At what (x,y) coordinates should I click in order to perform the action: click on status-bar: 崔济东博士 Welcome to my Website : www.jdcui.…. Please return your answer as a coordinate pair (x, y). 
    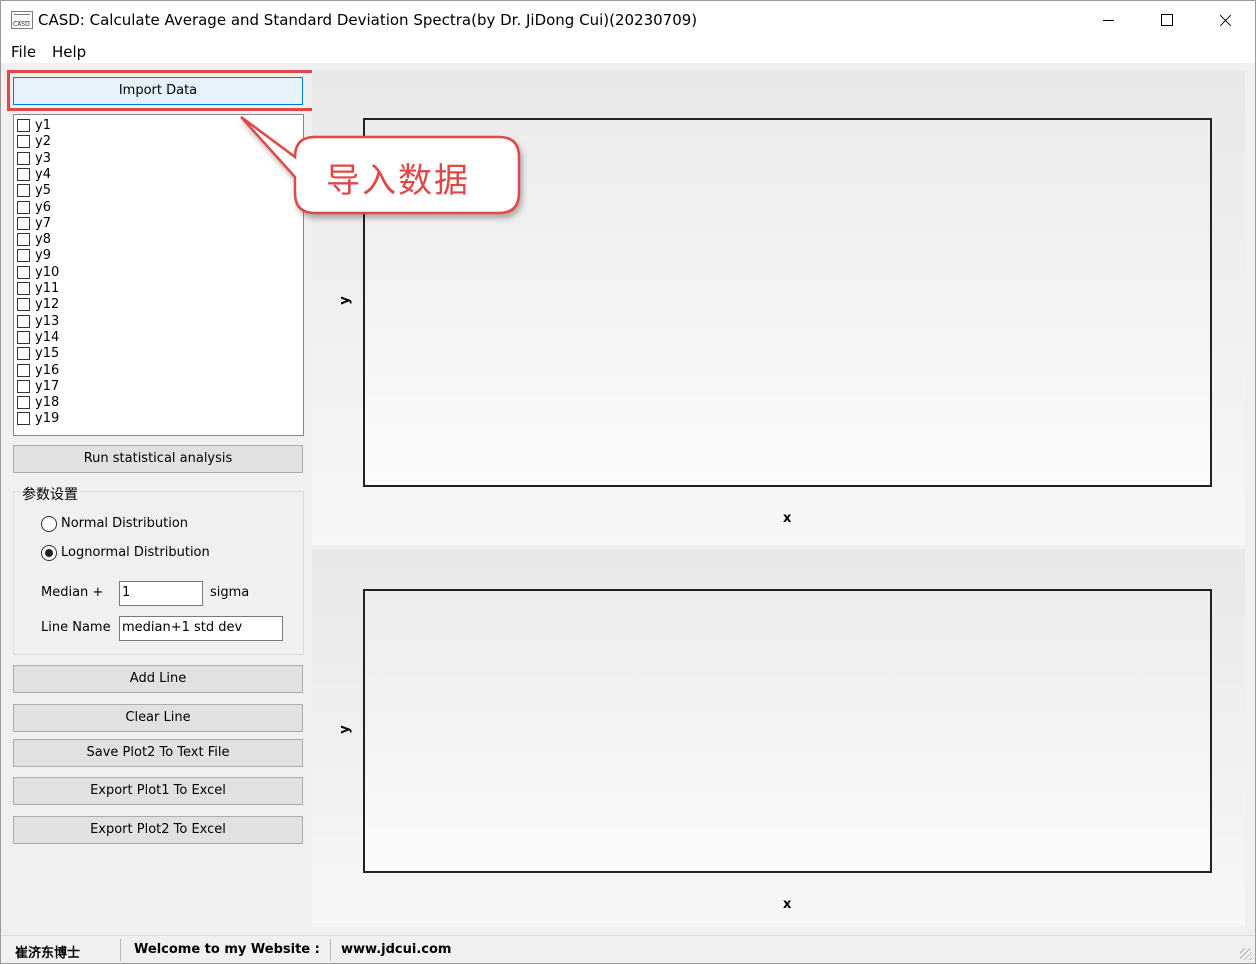
    Looking at the image, I should click on (628, 949).